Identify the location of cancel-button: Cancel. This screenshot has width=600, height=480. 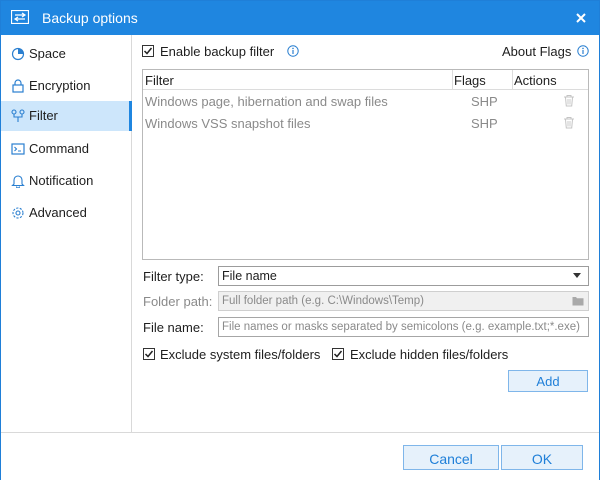
(451, 457).